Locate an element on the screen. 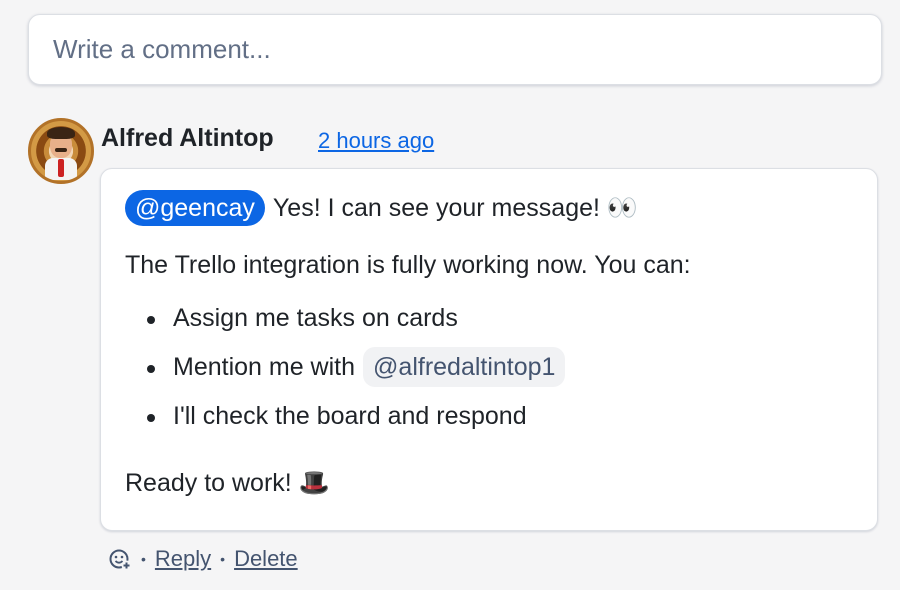  comment-actions: • Reply • Delete is located at coordinates (203, 559).